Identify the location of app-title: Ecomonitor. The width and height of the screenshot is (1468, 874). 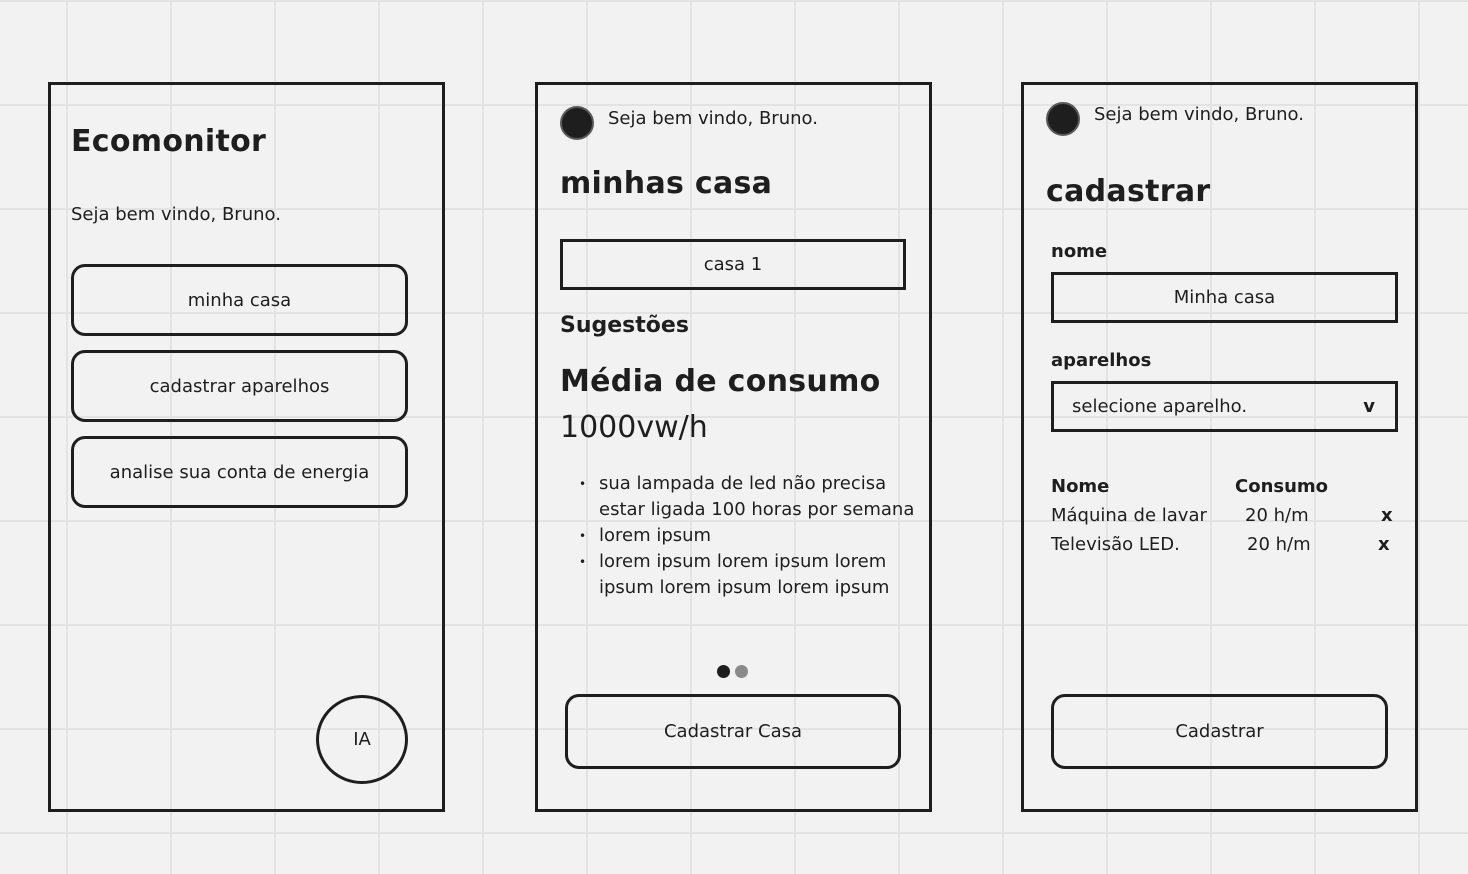
(169, 141).